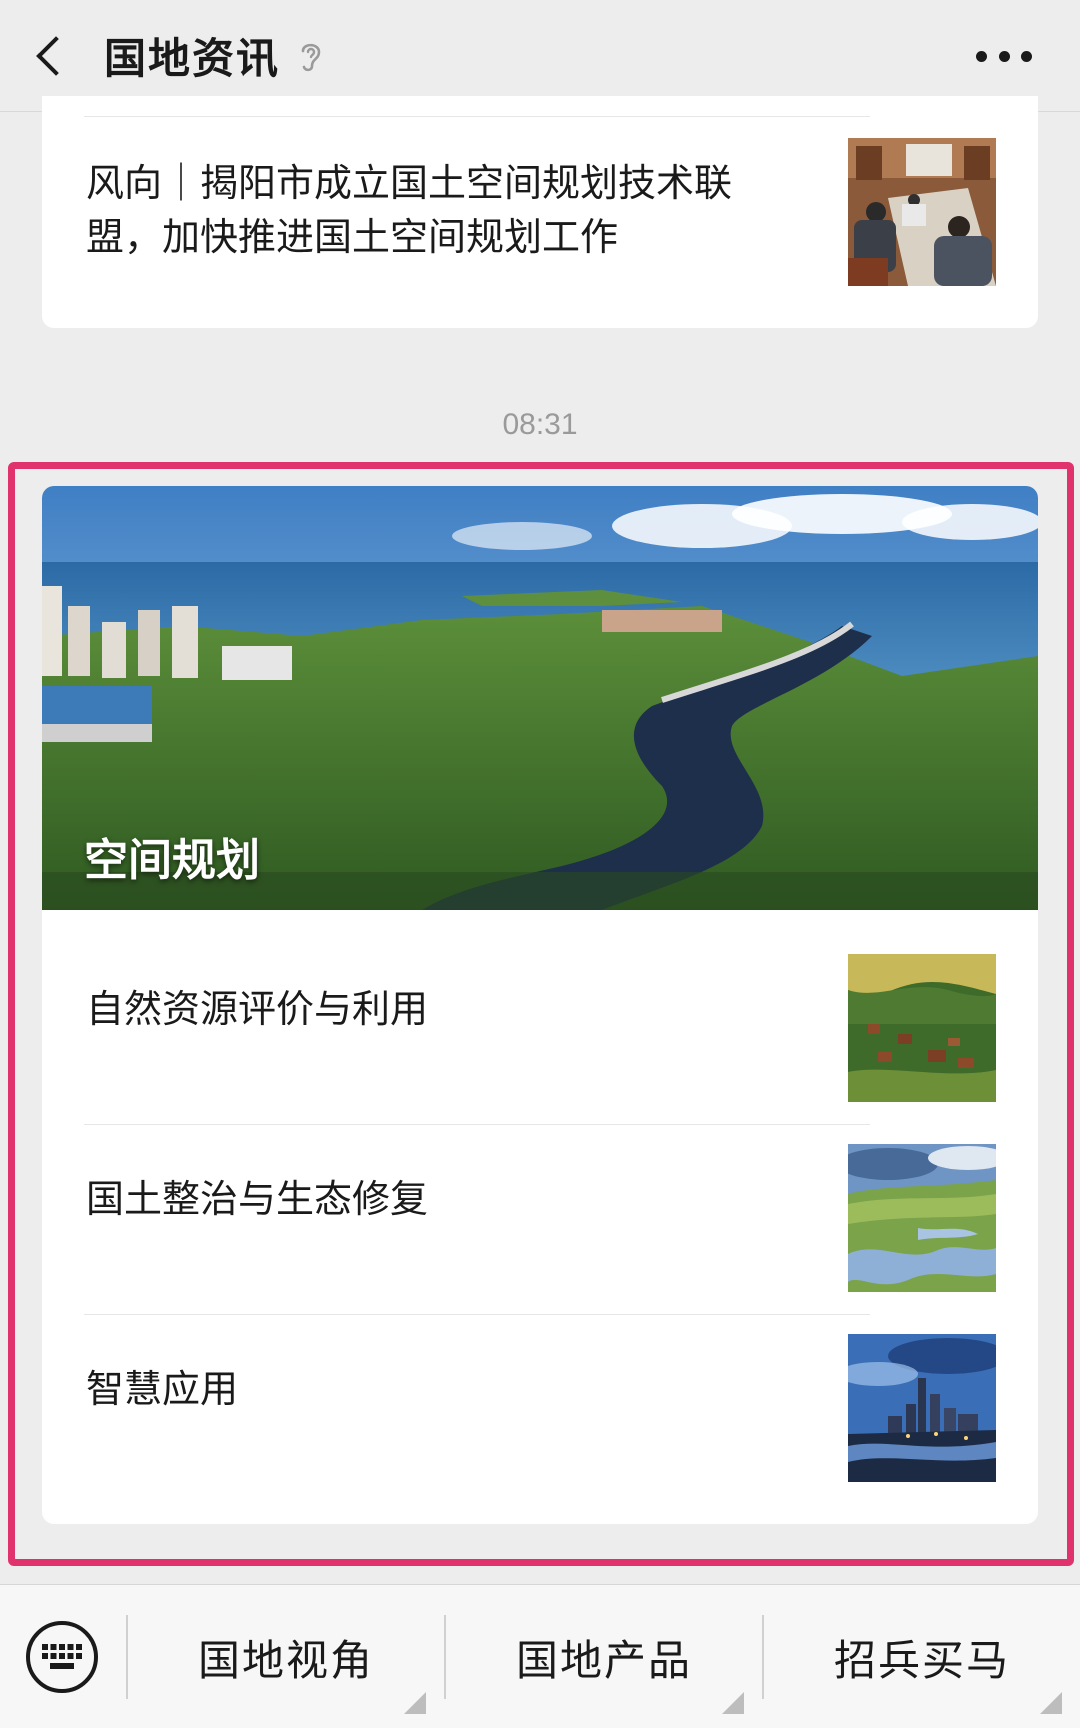 Image resolution: width=1080 pixels, height=1728 pixels. What do you see at coordinates (56, 55) in the screenshot?
I see `chevron-left-icon` at bounding box center [56, 55].